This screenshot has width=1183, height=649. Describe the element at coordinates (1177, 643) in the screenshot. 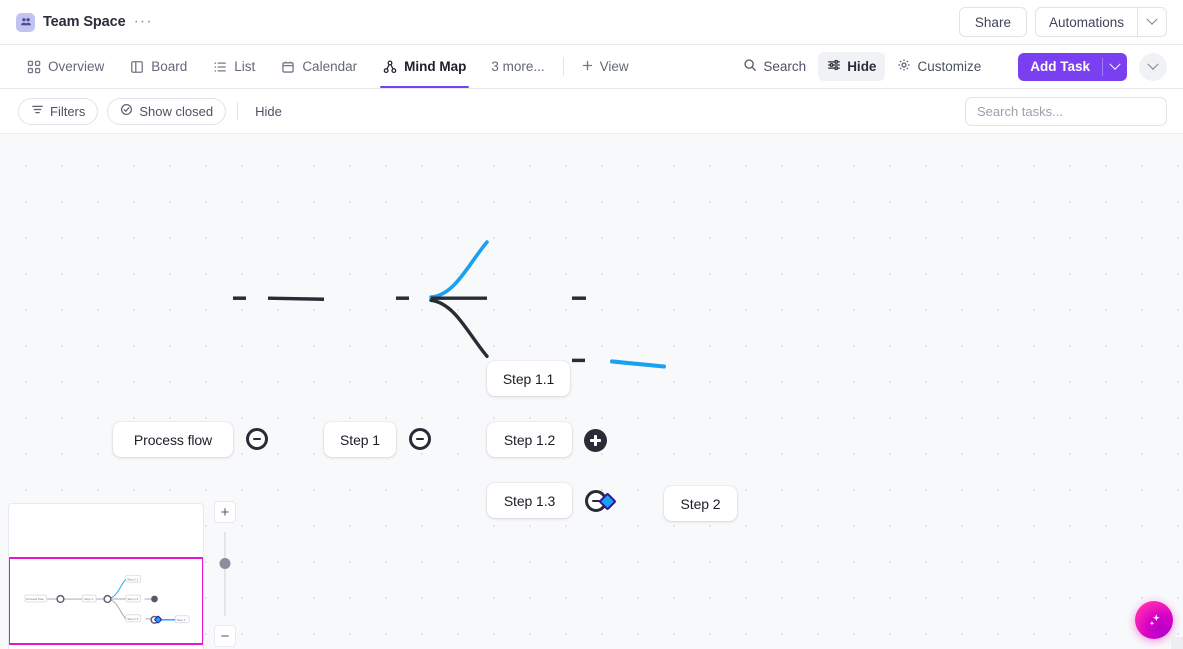

I see `scroll-corner` at that location.